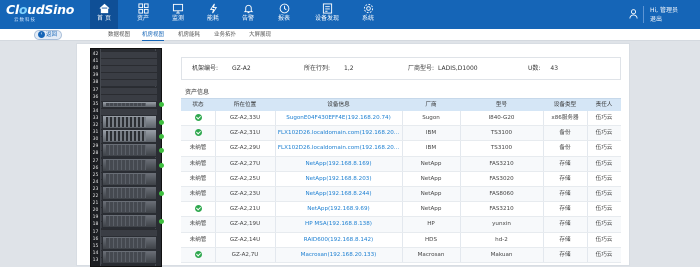 The width and height of the screenshot is (700, 267). I want to click on device-link: Macrosan(192.168.20.133), so click(338, 255).